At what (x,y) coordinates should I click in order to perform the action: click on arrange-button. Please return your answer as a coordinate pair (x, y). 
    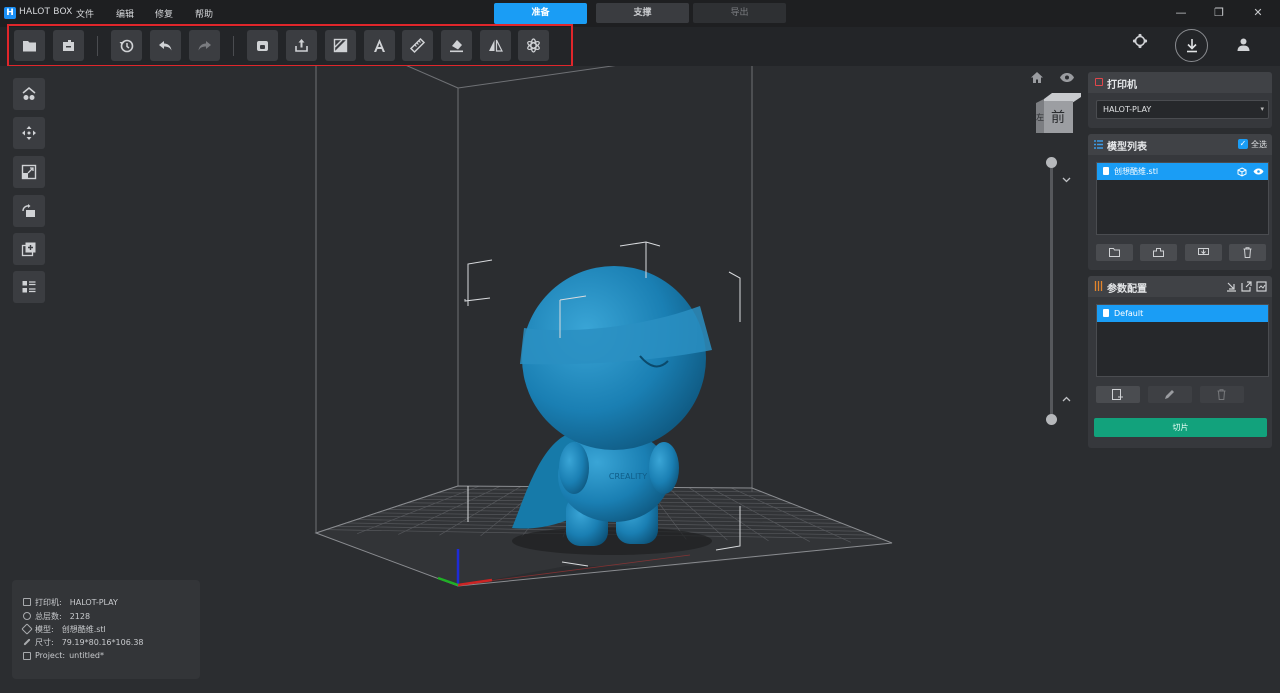
    Looking at the image, I should click on (29, 94).